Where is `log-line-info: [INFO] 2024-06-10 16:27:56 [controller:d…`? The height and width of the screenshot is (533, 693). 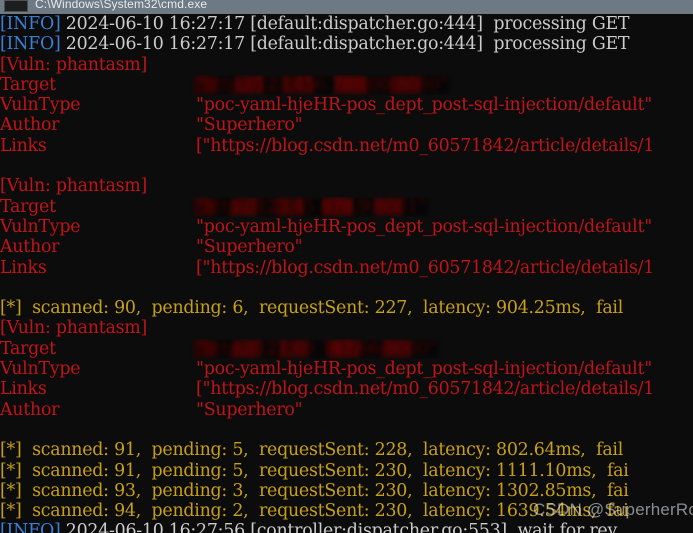
log-line-info: [INFO] 2024-06-10 16:27:56 [controller:d… is located at coordinates (346, 527).